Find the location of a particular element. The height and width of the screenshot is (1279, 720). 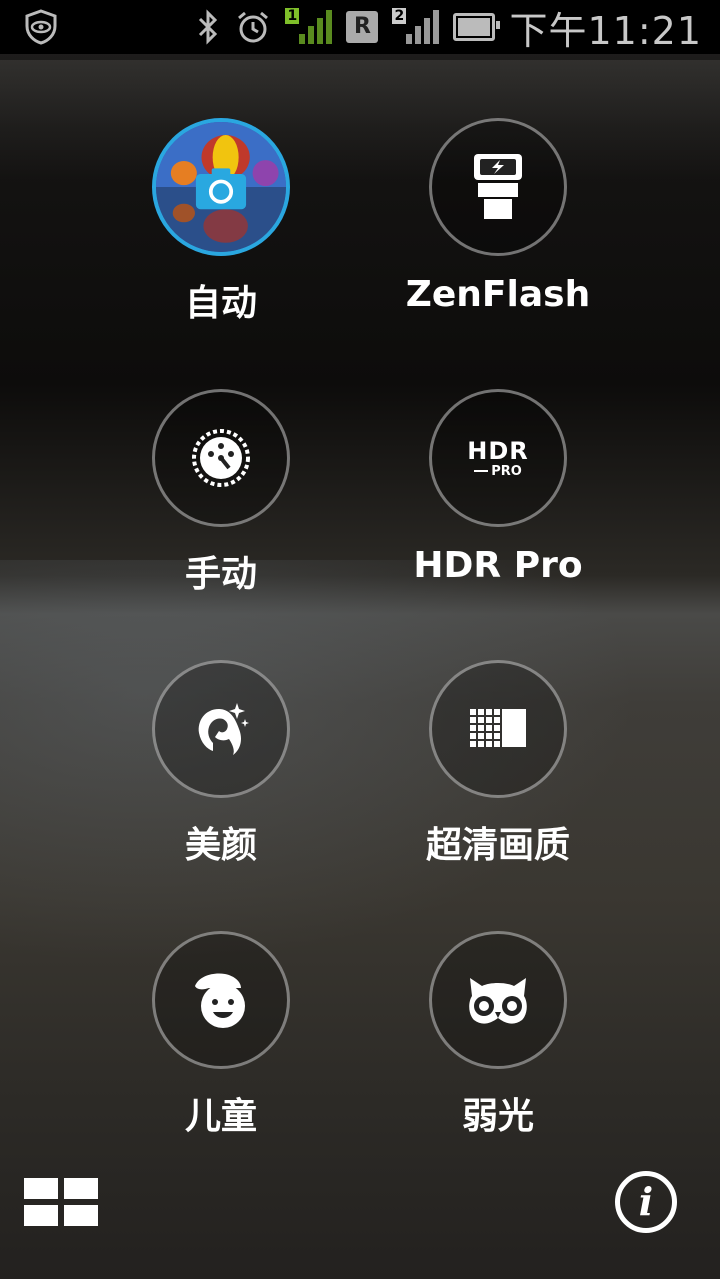

mode-label: 美颜 is located at coordinates (220, 845).